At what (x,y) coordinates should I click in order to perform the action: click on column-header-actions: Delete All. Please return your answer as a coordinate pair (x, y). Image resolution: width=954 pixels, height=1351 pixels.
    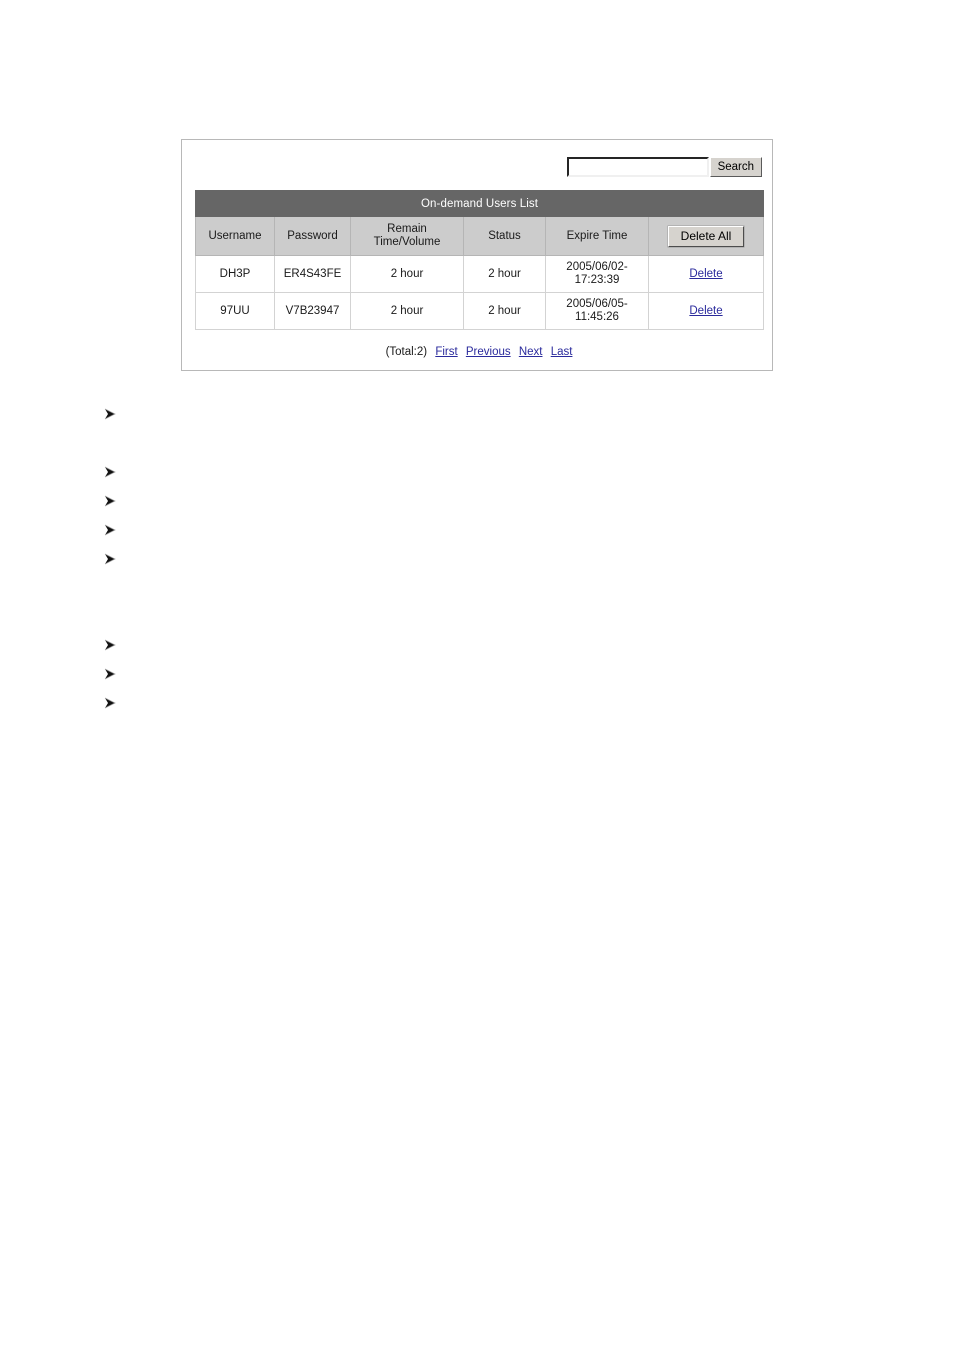
    Looking at the image, I should click on (706, 236).